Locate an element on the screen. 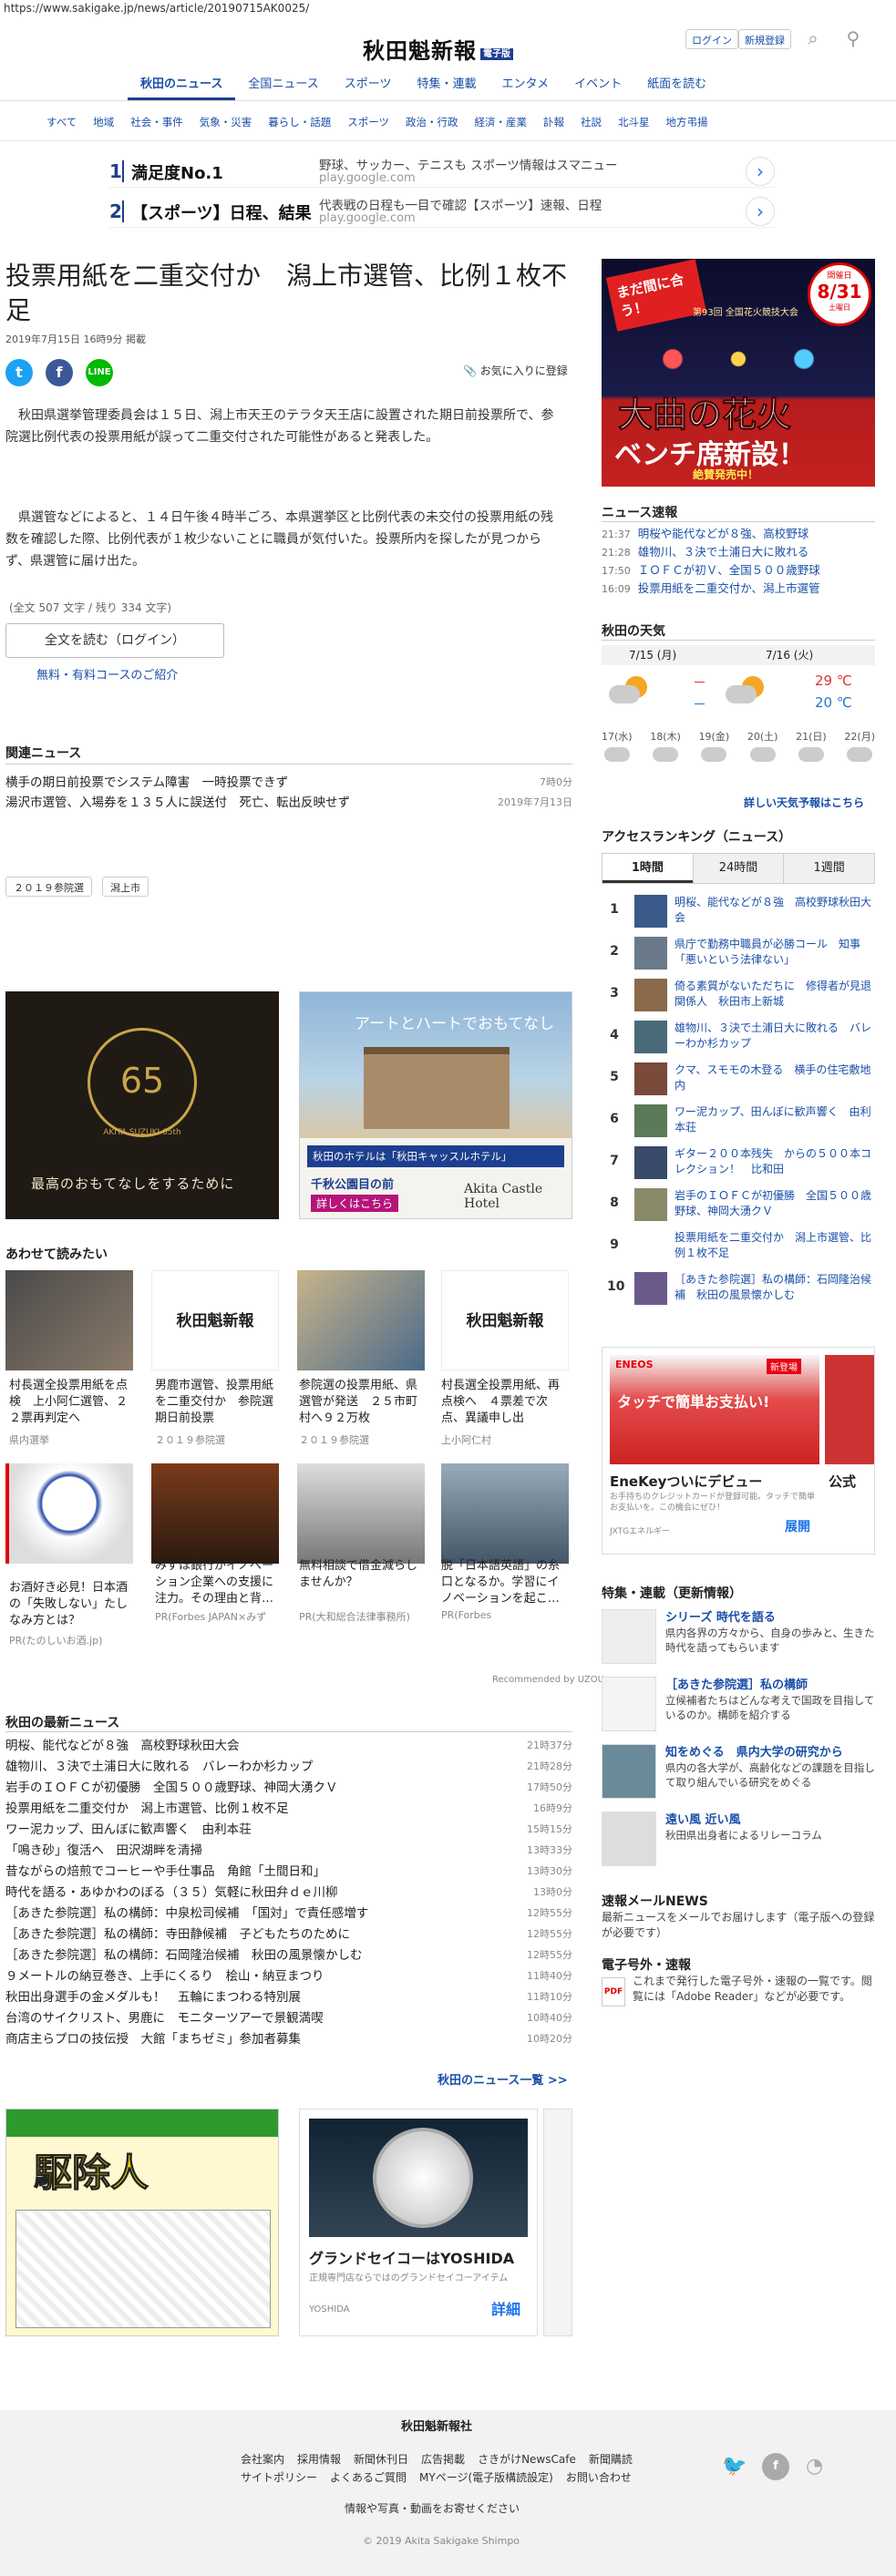  subnav-politics: 政治・行政 is located at coordinates (432, 124).